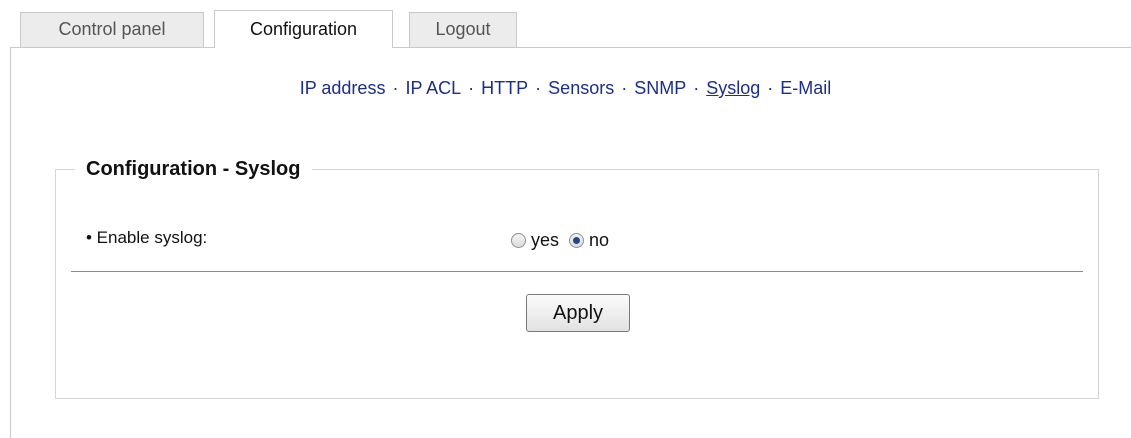 The width and height of the screenshot is (1131, 438). I want to click on section-title: Configuration - Syslog, so click(194, 169).